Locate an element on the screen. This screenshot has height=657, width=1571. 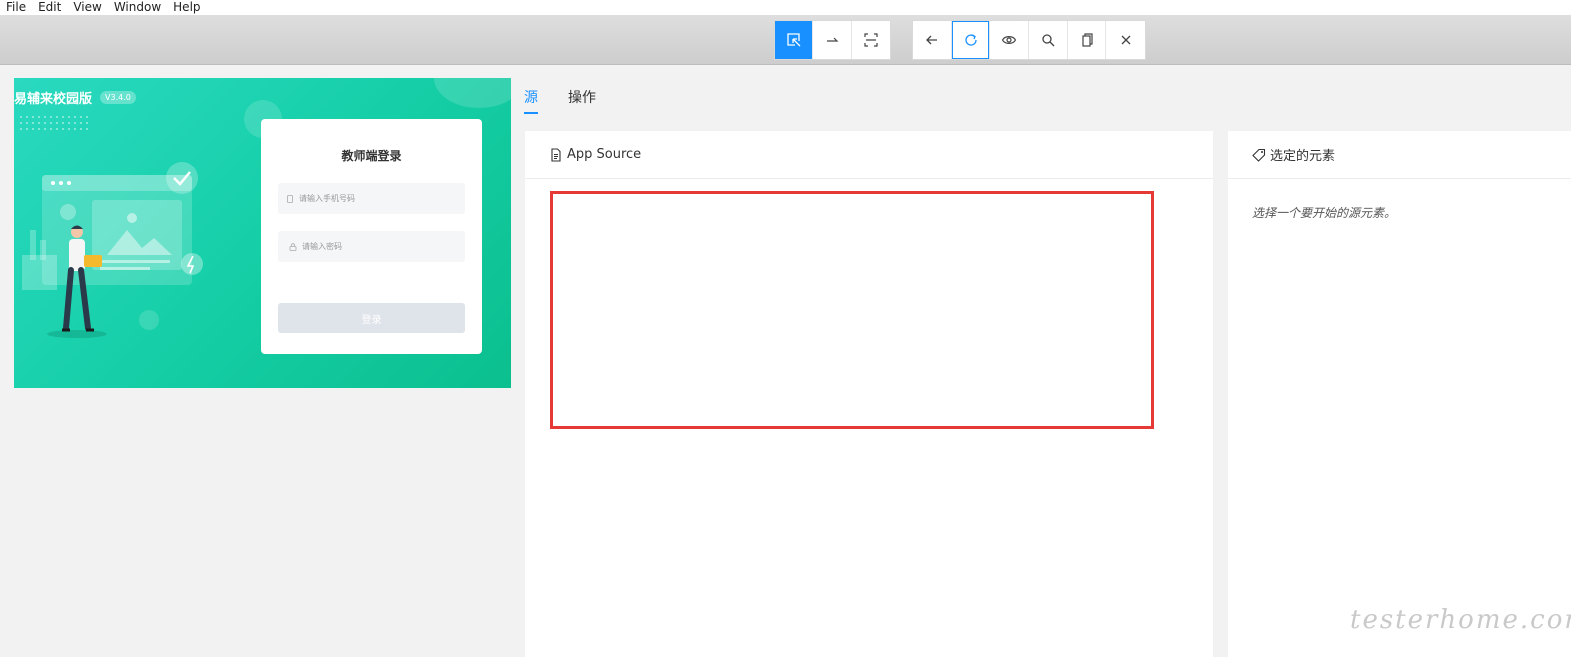
refresh-button is located at coordinates (971, 40).